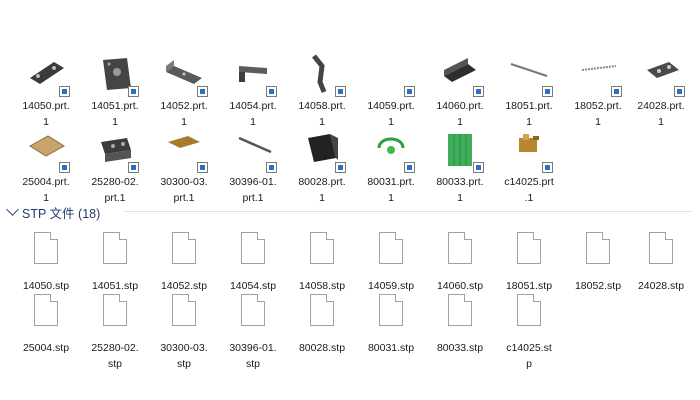 The height and width of the screenshot is (400, 700). I want to click on file-label: 80028.stp, so click(322, 348).